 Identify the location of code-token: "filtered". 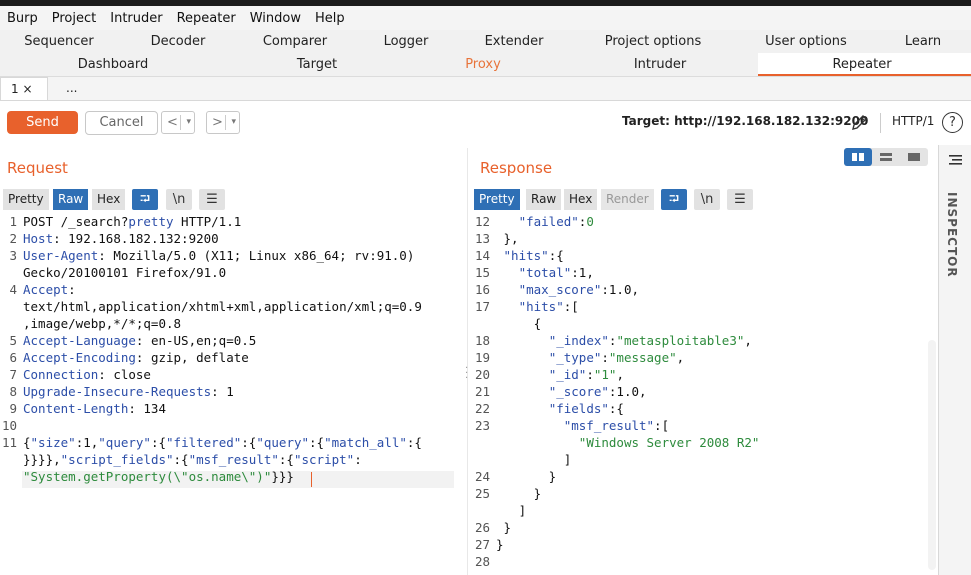
(204, 442).